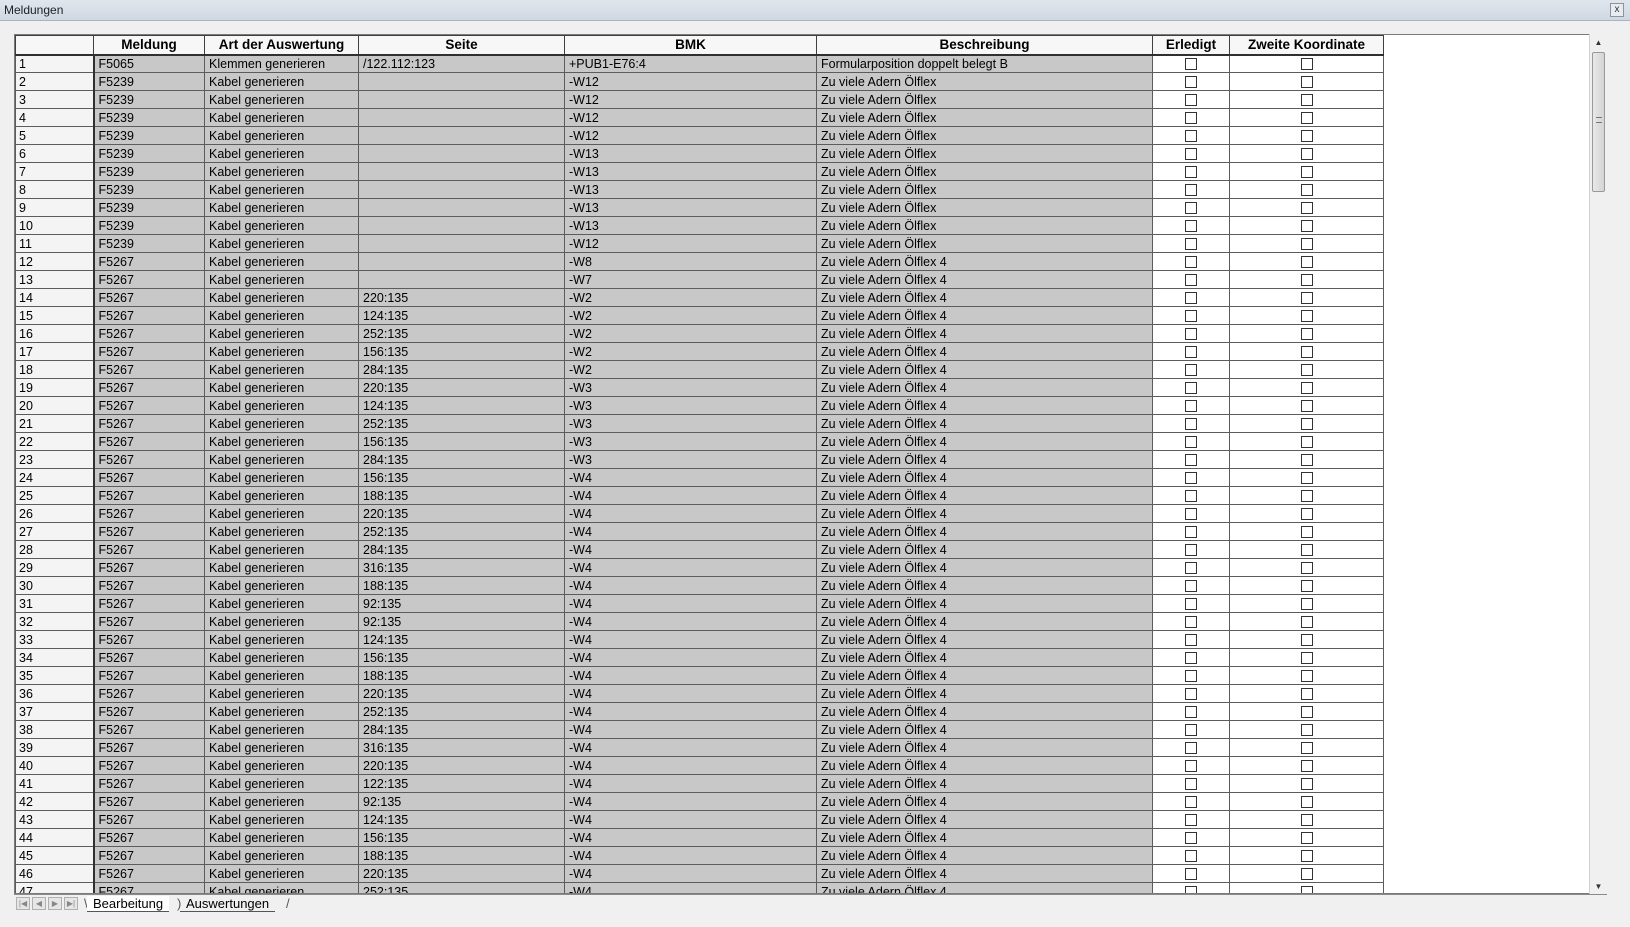 The width and height of the screenshot is (1630, 927). Describe the element at coordinates (55, 903) in the screenshot. I see `next-sheet-icon: ▶` at that location.